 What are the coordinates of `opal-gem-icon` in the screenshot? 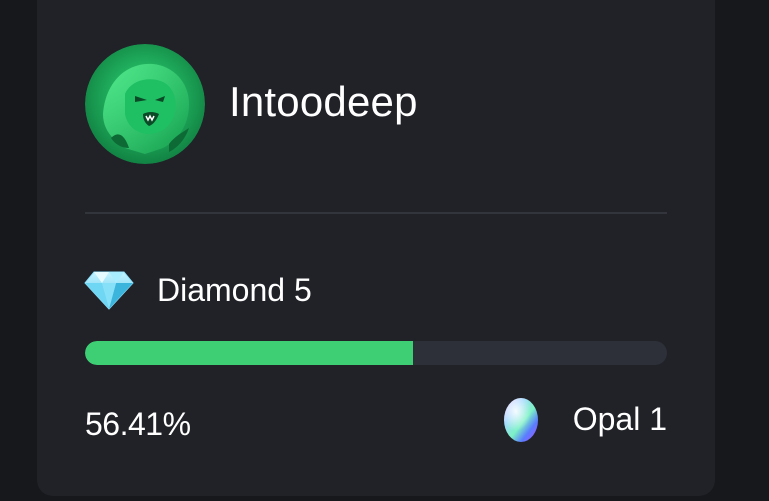 It's located at (521, 420).